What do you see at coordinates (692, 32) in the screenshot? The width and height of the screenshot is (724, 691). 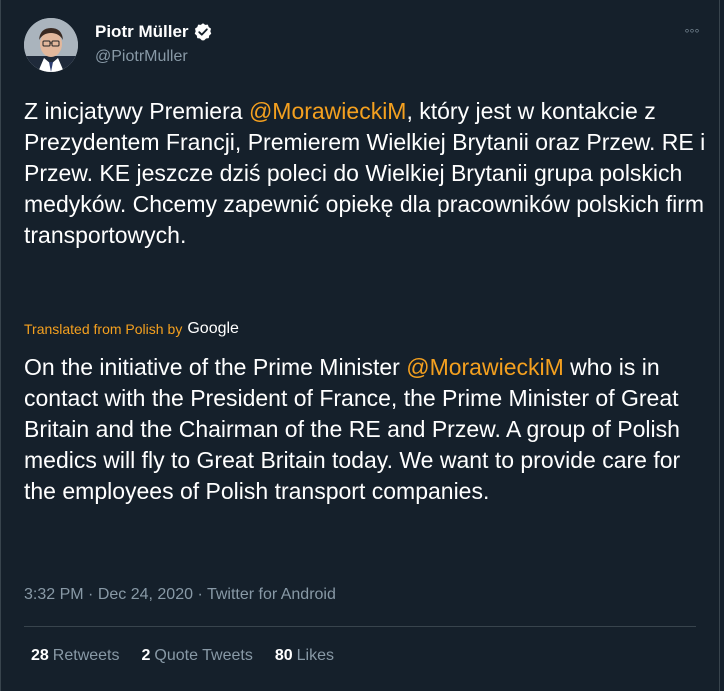 I see `more-options-icon: ◦◦◦` at bounding box center [692, 32].